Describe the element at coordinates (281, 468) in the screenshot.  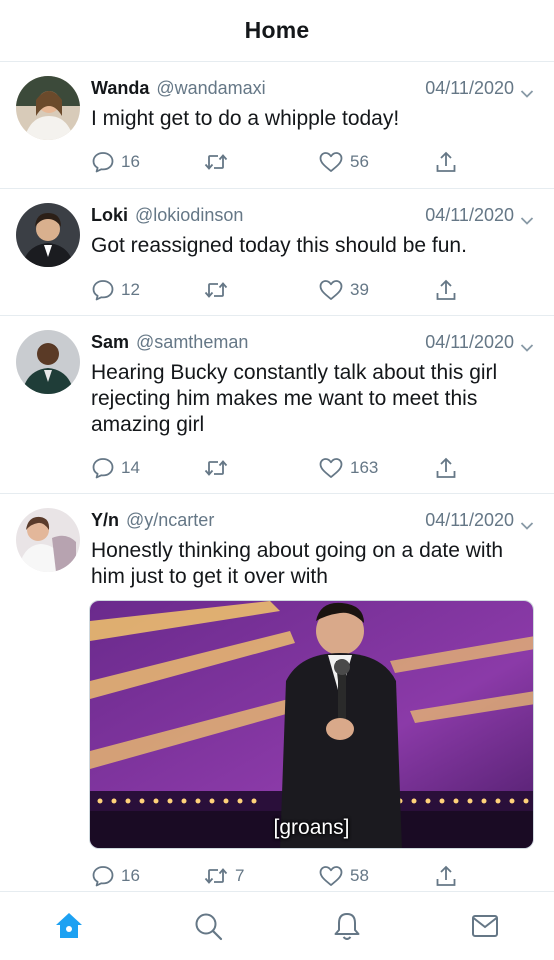
I see `tweet-actions: 14 163` at that location.